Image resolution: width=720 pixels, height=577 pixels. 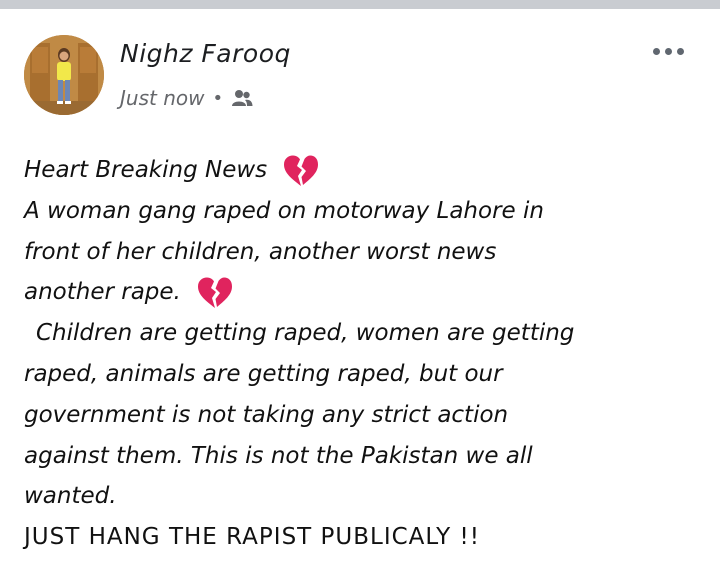 I want to click on avatar, so click(x=64, y=75).